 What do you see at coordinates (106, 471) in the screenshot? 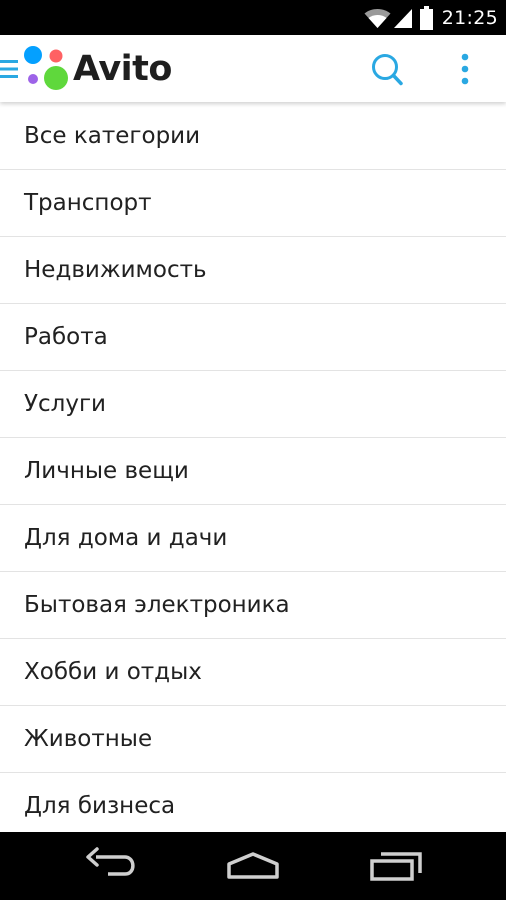
I see `list-item-label: Личные вещи` at bounding box center [106, 471].